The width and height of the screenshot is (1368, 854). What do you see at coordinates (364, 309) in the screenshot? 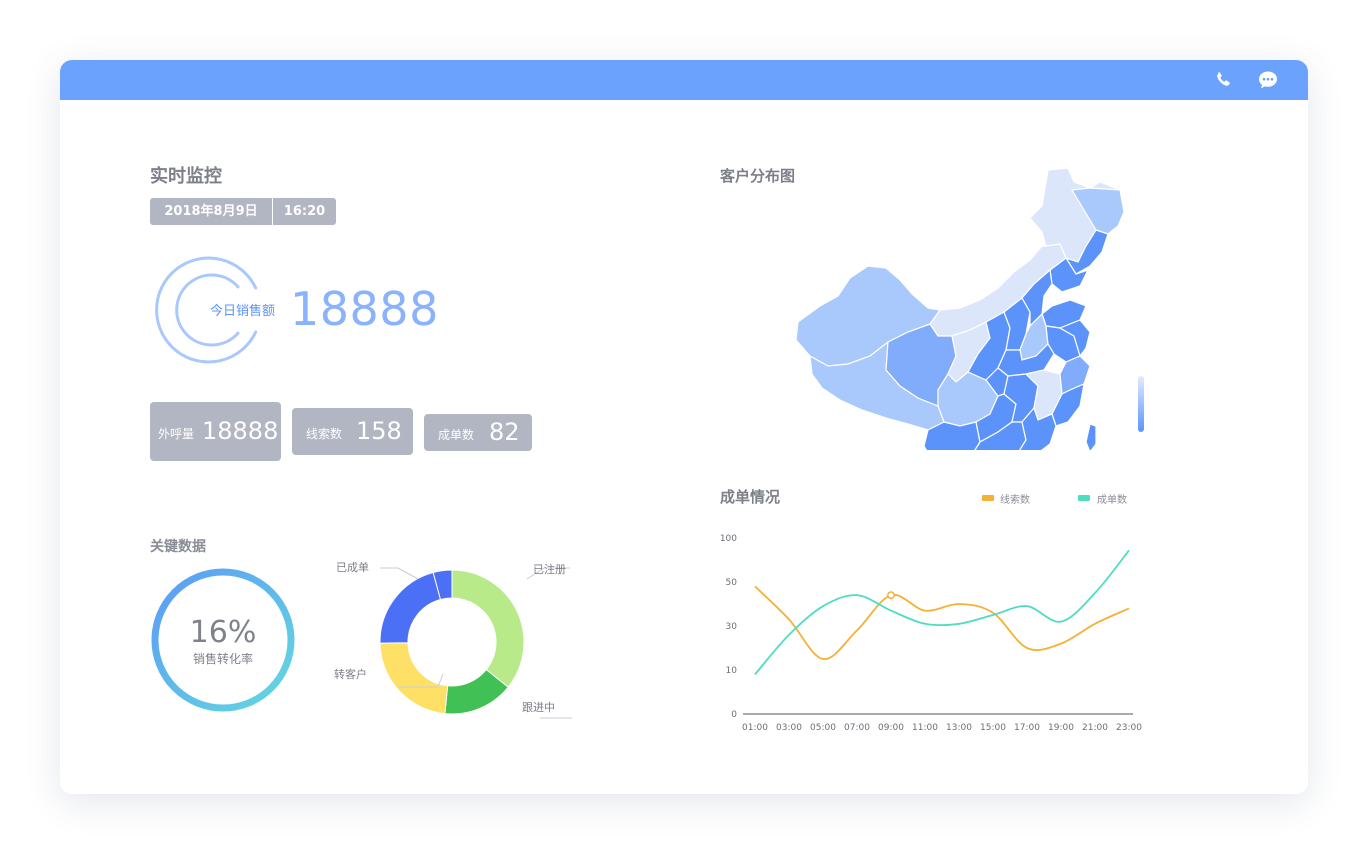
I see `sales-value: 18888` at bounding box center [364, 309].